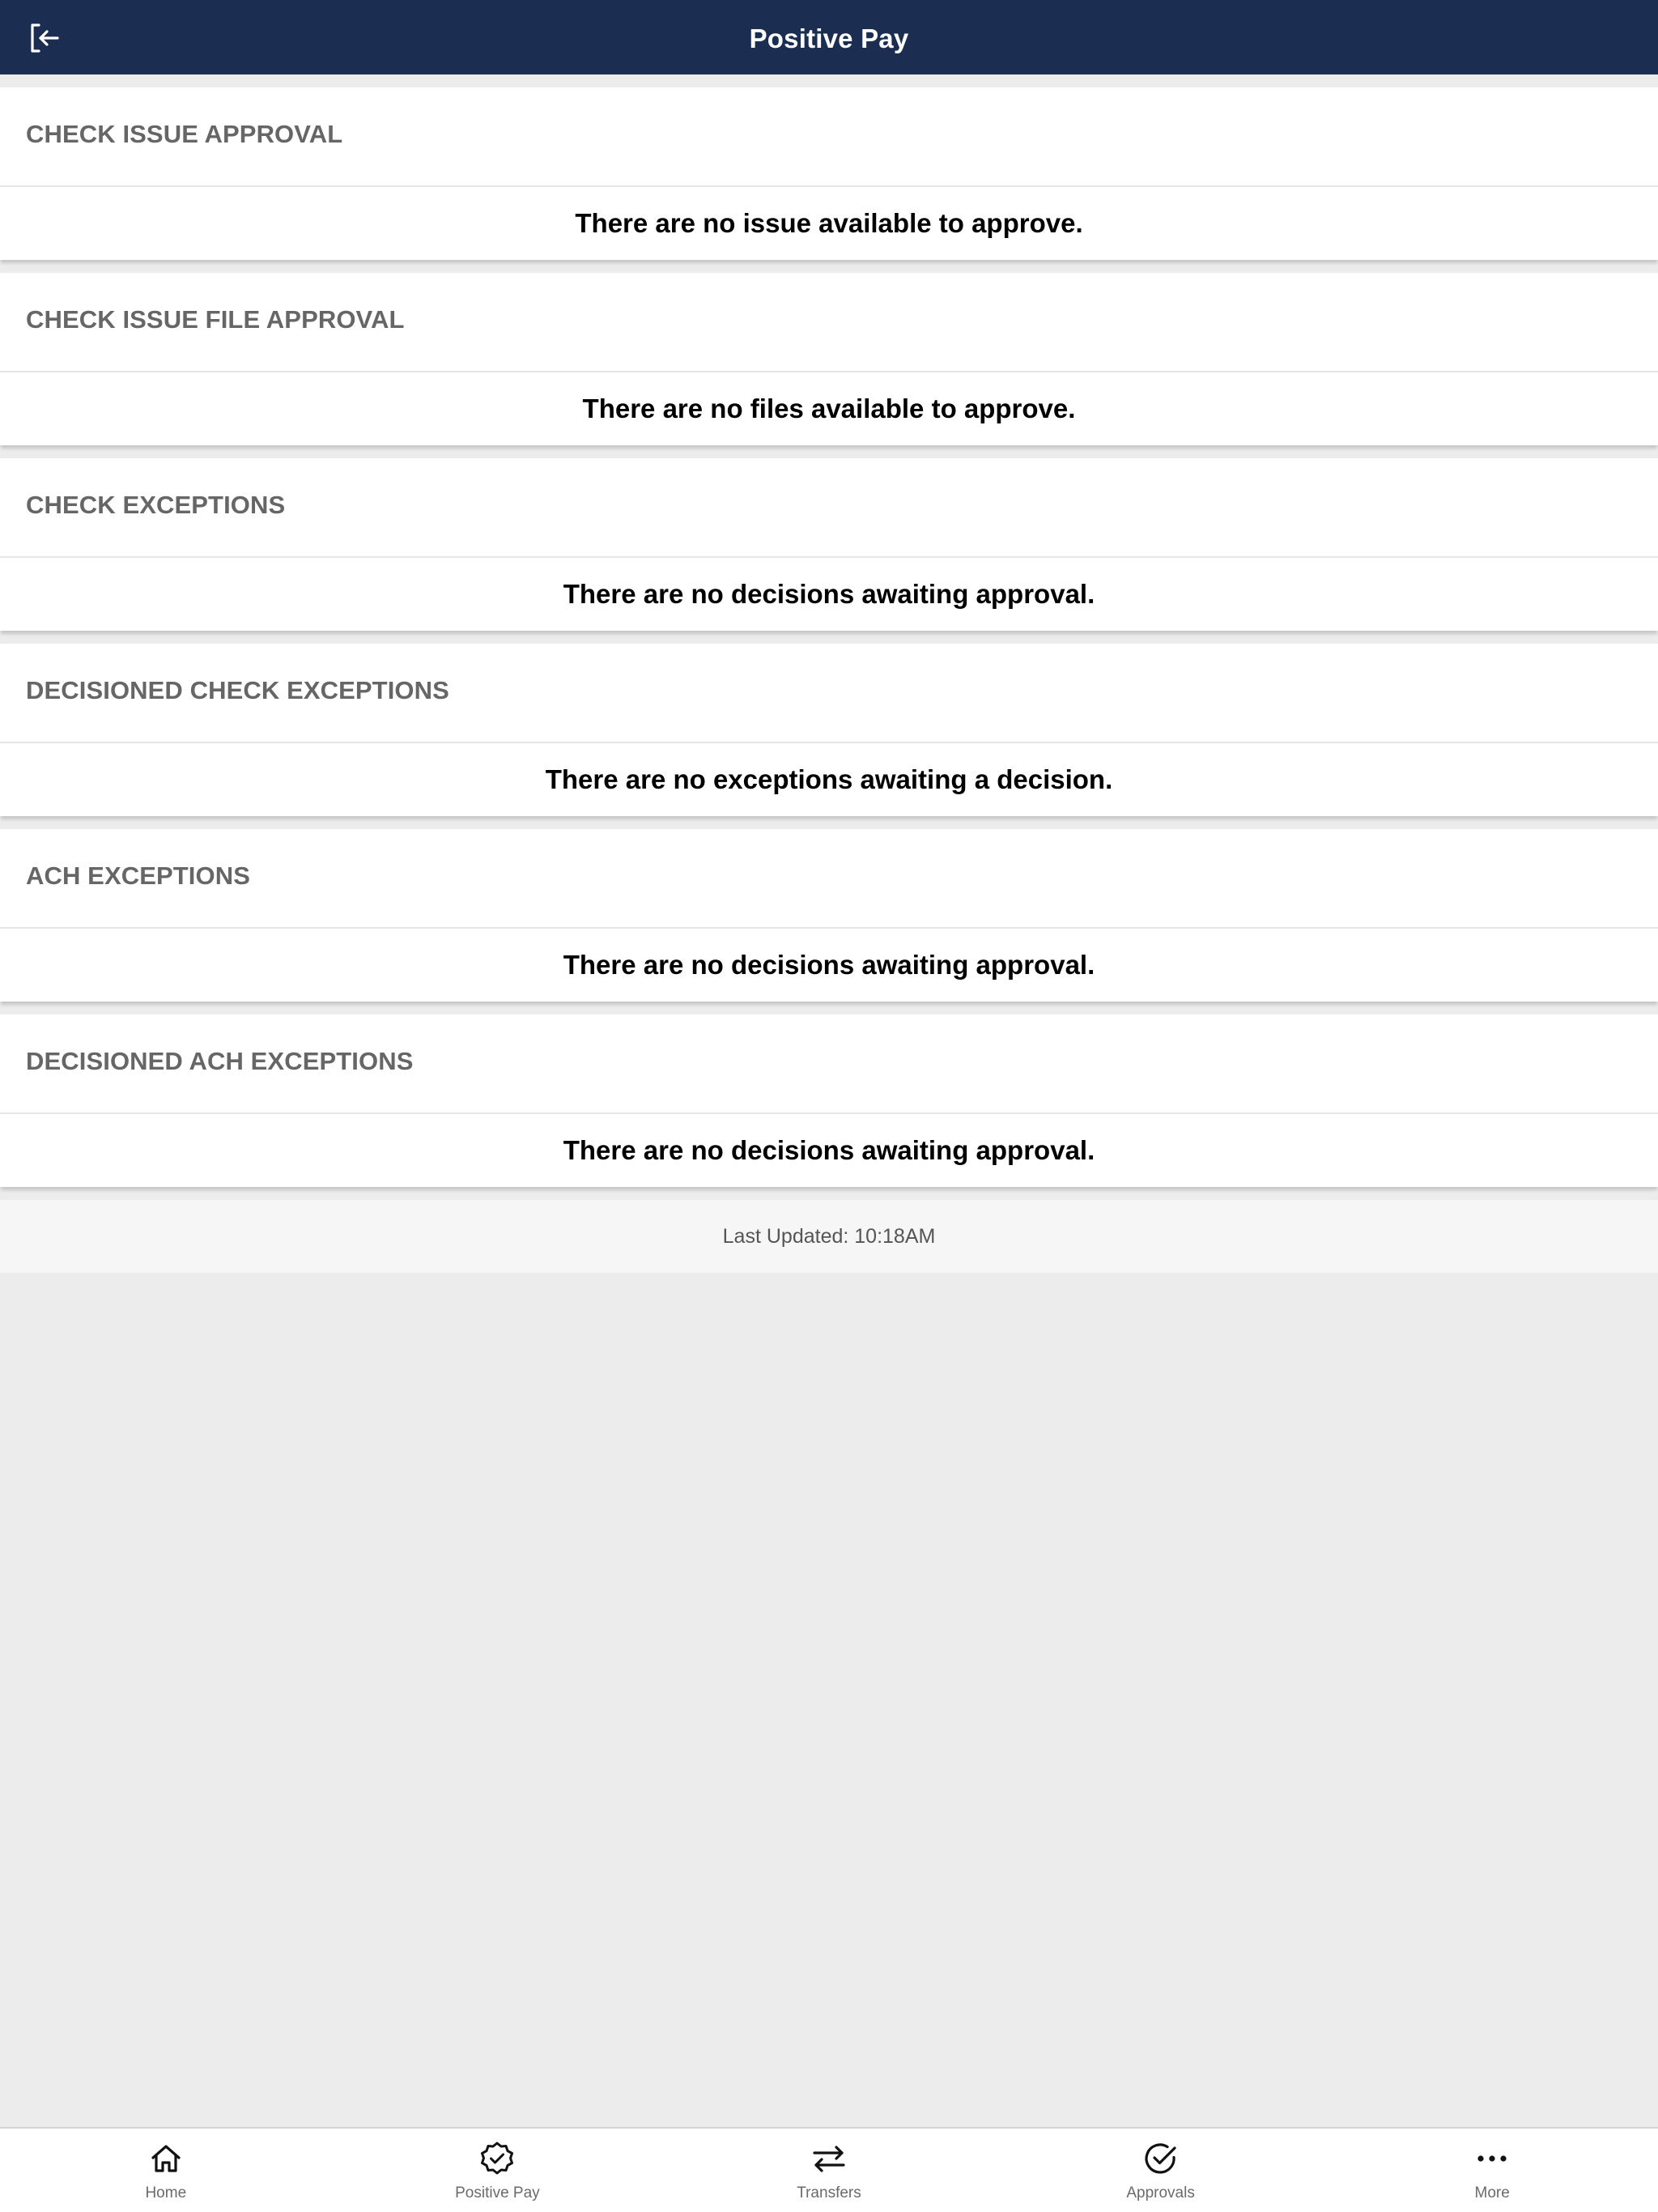  I want to click on tab-home: Home, so click(166, 2170).